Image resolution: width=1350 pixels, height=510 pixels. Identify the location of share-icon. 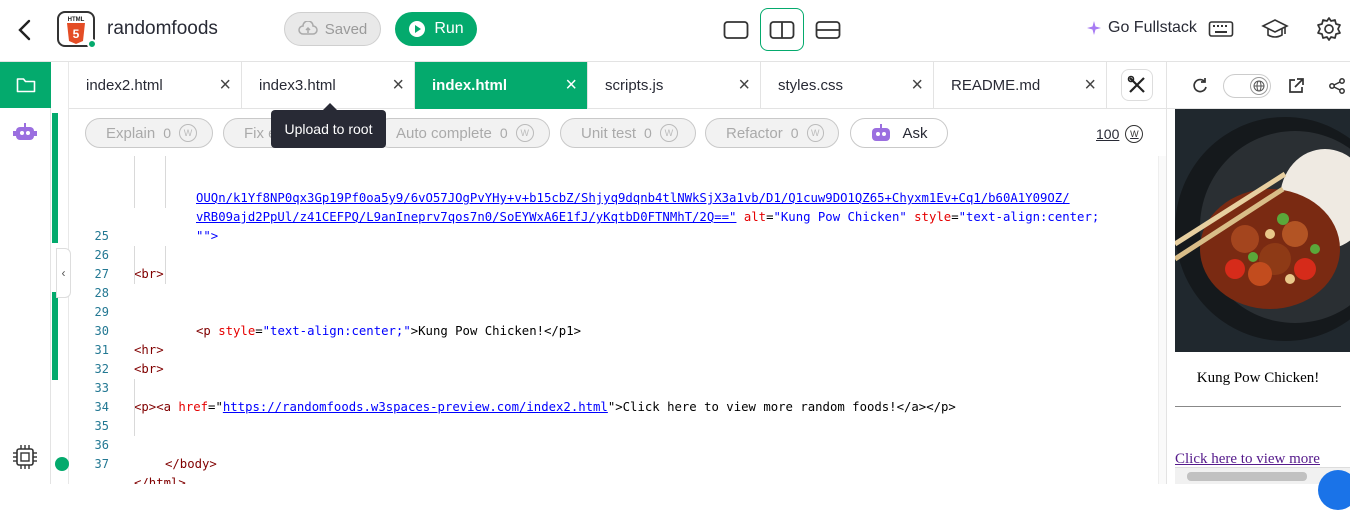
(1337, 86).